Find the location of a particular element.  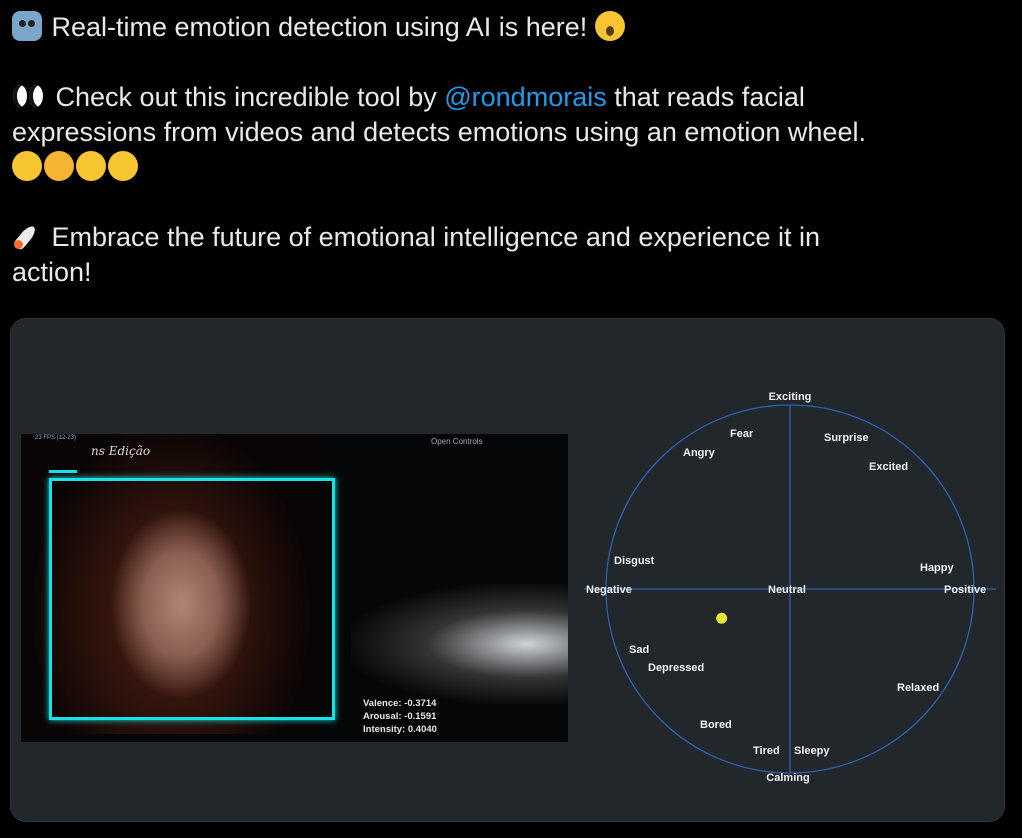

emotion-point-marker is located at coordinates (722, 618).